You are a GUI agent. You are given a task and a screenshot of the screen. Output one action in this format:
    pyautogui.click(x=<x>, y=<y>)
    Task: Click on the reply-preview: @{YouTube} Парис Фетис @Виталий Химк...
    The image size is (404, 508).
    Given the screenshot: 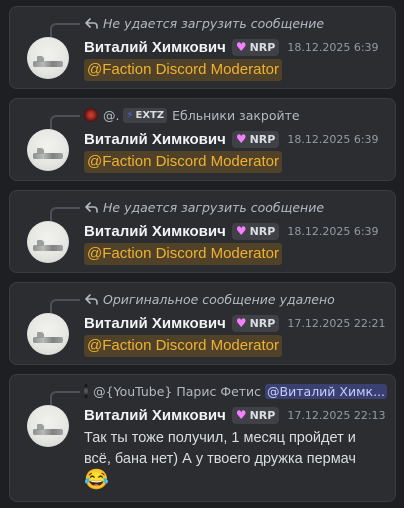 What is the action you would take?
    pyautogui.click(x=235, y=391)
    